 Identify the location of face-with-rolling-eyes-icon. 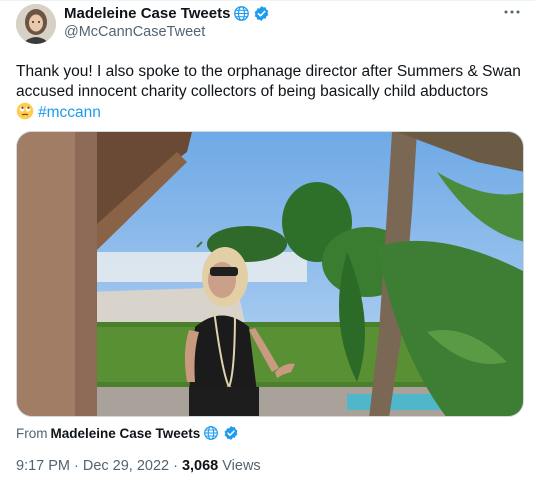
(25, 111).